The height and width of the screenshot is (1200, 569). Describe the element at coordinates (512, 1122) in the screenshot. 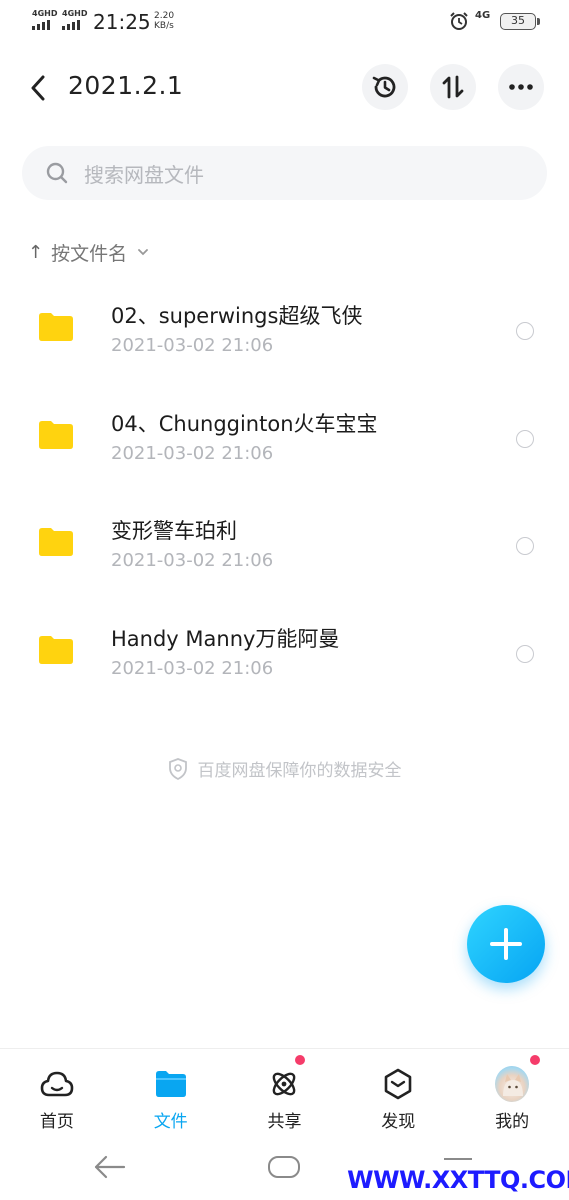

I see `nav-label: 我的` at that location.